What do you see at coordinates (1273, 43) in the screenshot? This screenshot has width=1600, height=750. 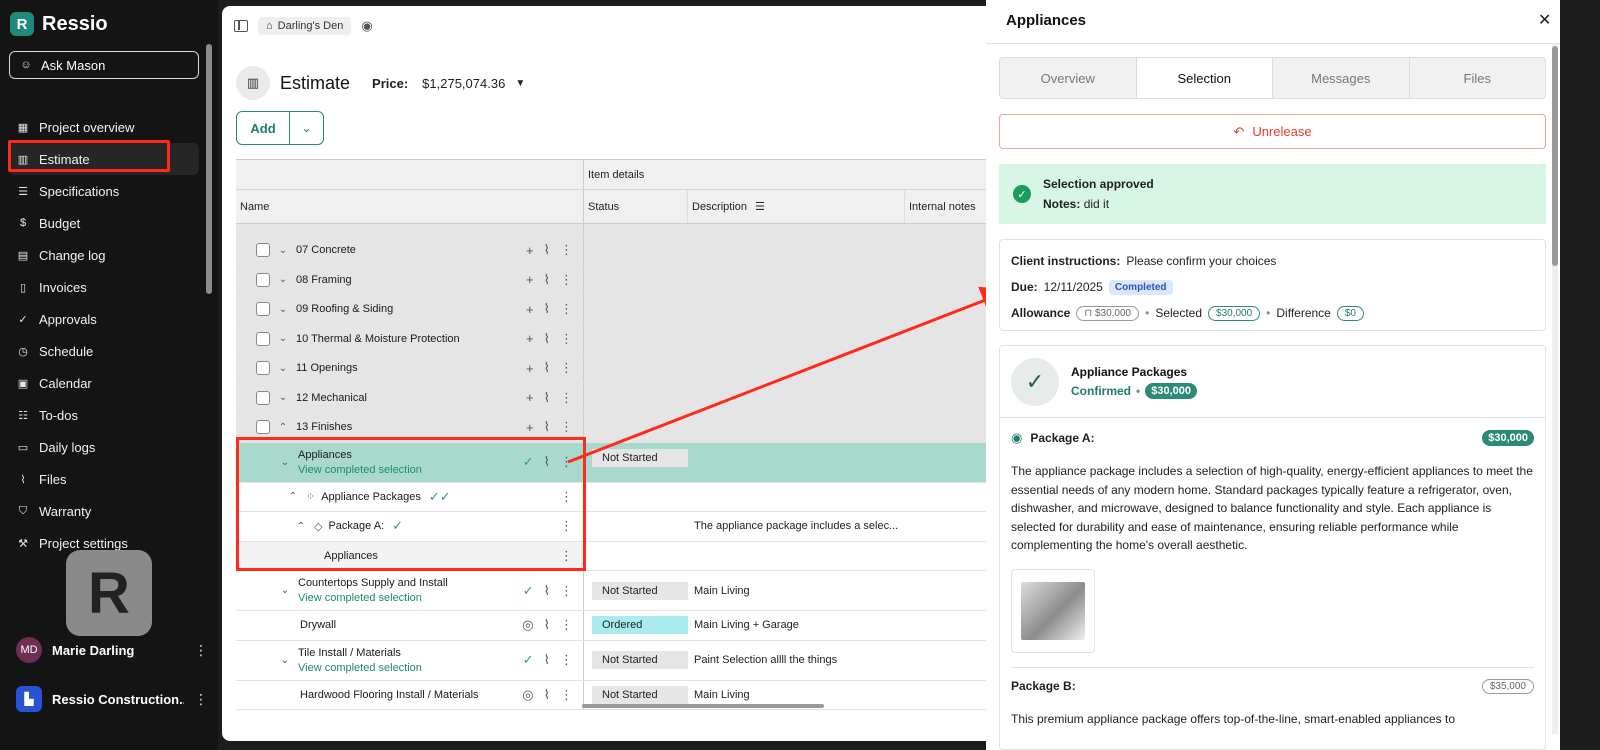 I see `divider` at bounding box center [1273, 43].